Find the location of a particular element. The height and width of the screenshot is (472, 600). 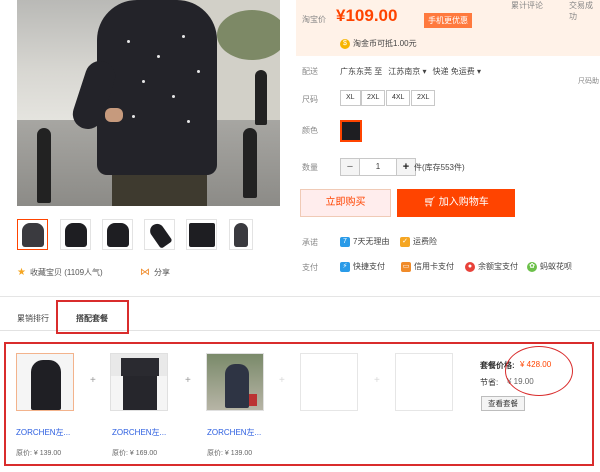

size-helper-link: 尺码助 is located at coordinates (588, 81).